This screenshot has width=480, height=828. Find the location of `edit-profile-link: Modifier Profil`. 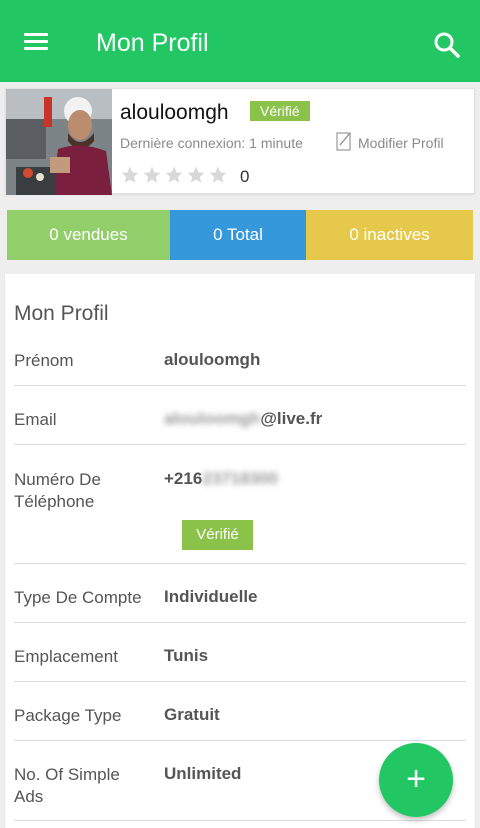

edit-profile-link: Modifier Profil is located at coordinates (390, 143).